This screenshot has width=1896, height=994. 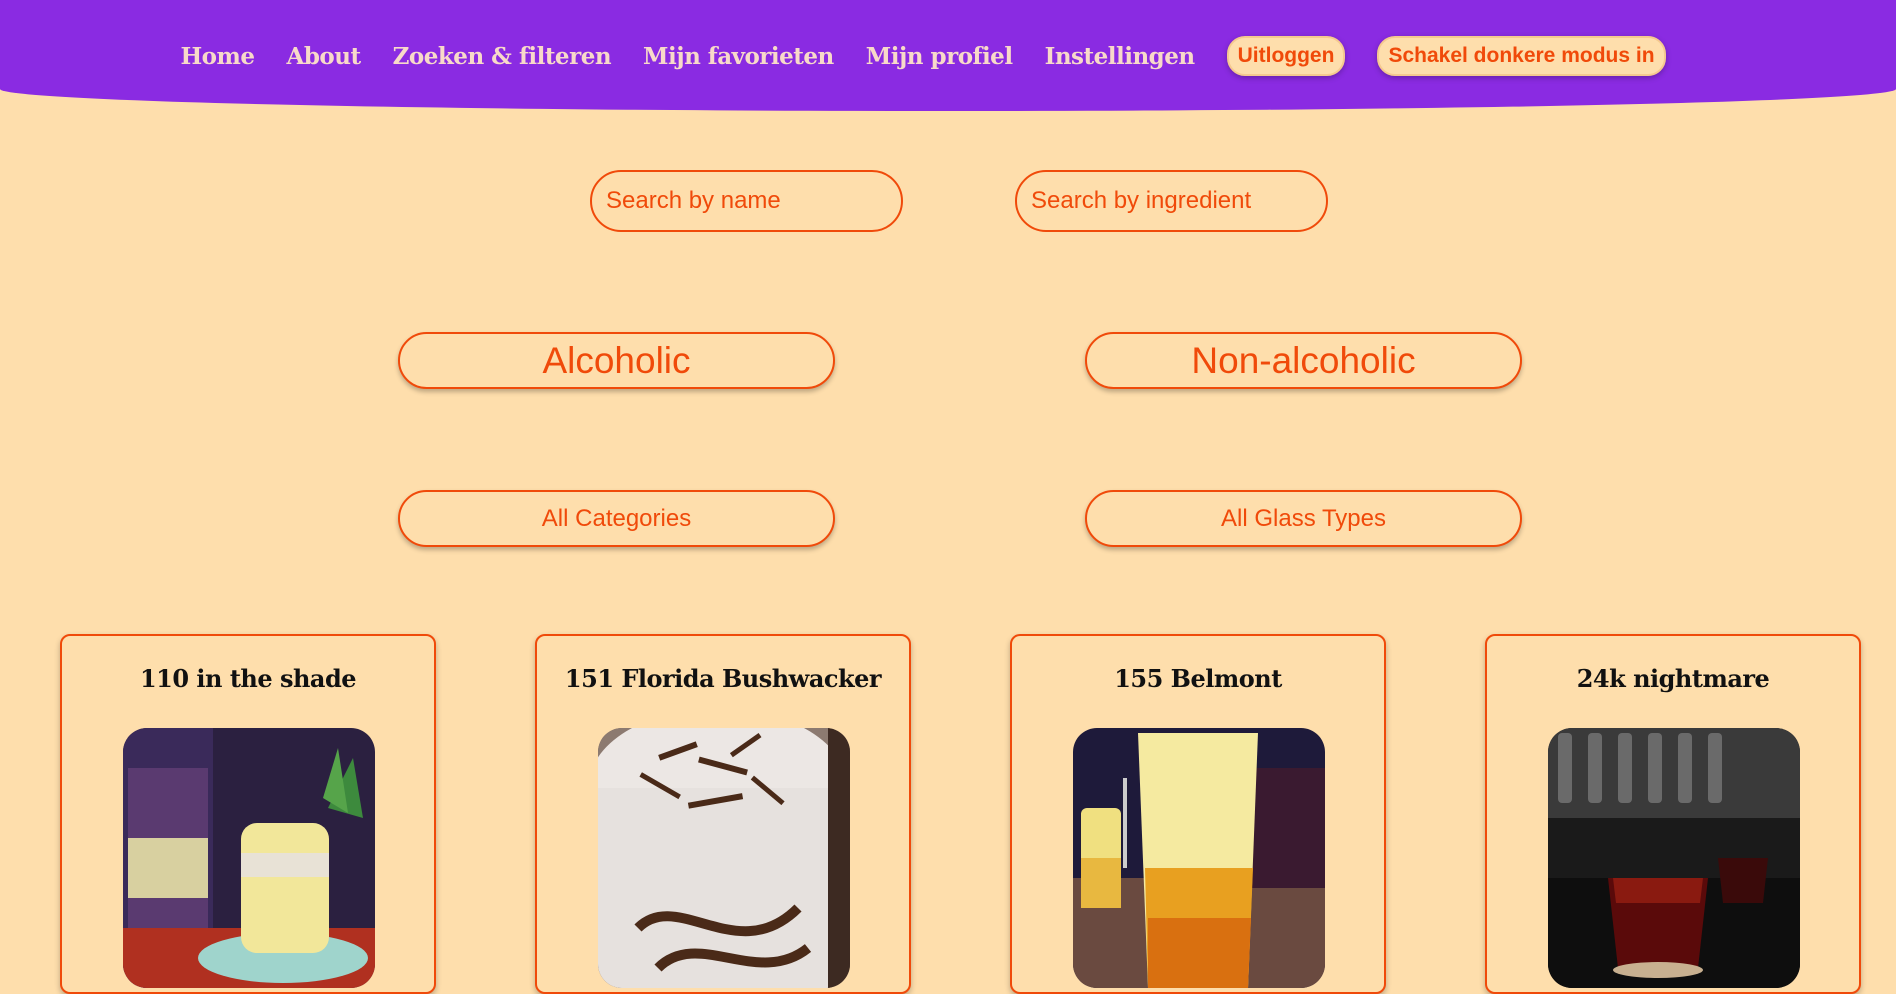 I want to click on nav-link-profile: Mijn profiel, so click(x=939, y=56).